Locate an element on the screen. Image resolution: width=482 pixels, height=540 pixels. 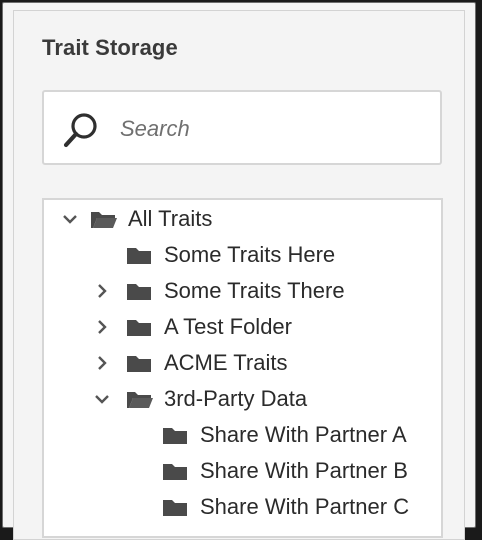
tree-item-label: ACME Traits is located at coordinates (226, 362).